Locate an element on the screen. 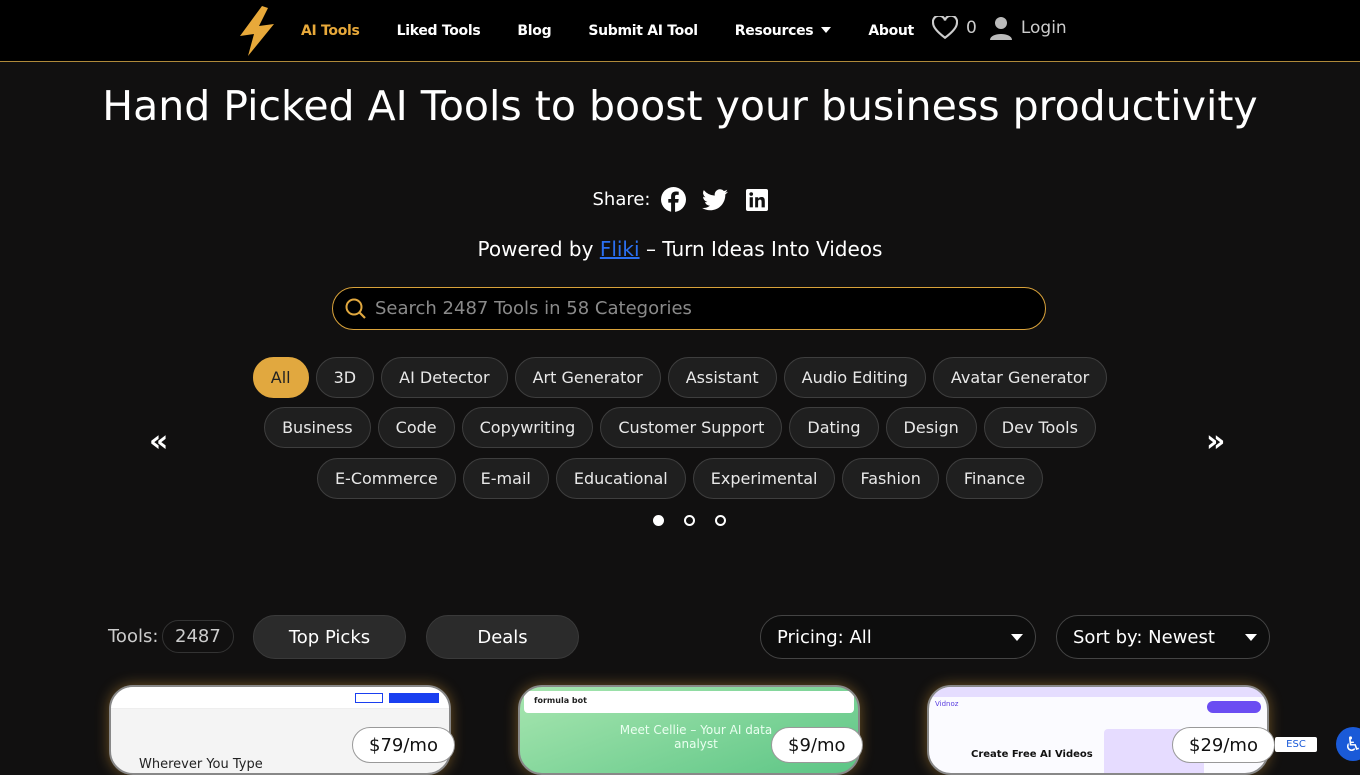  lightning-logo-icon is located at coordinates (257, 31).